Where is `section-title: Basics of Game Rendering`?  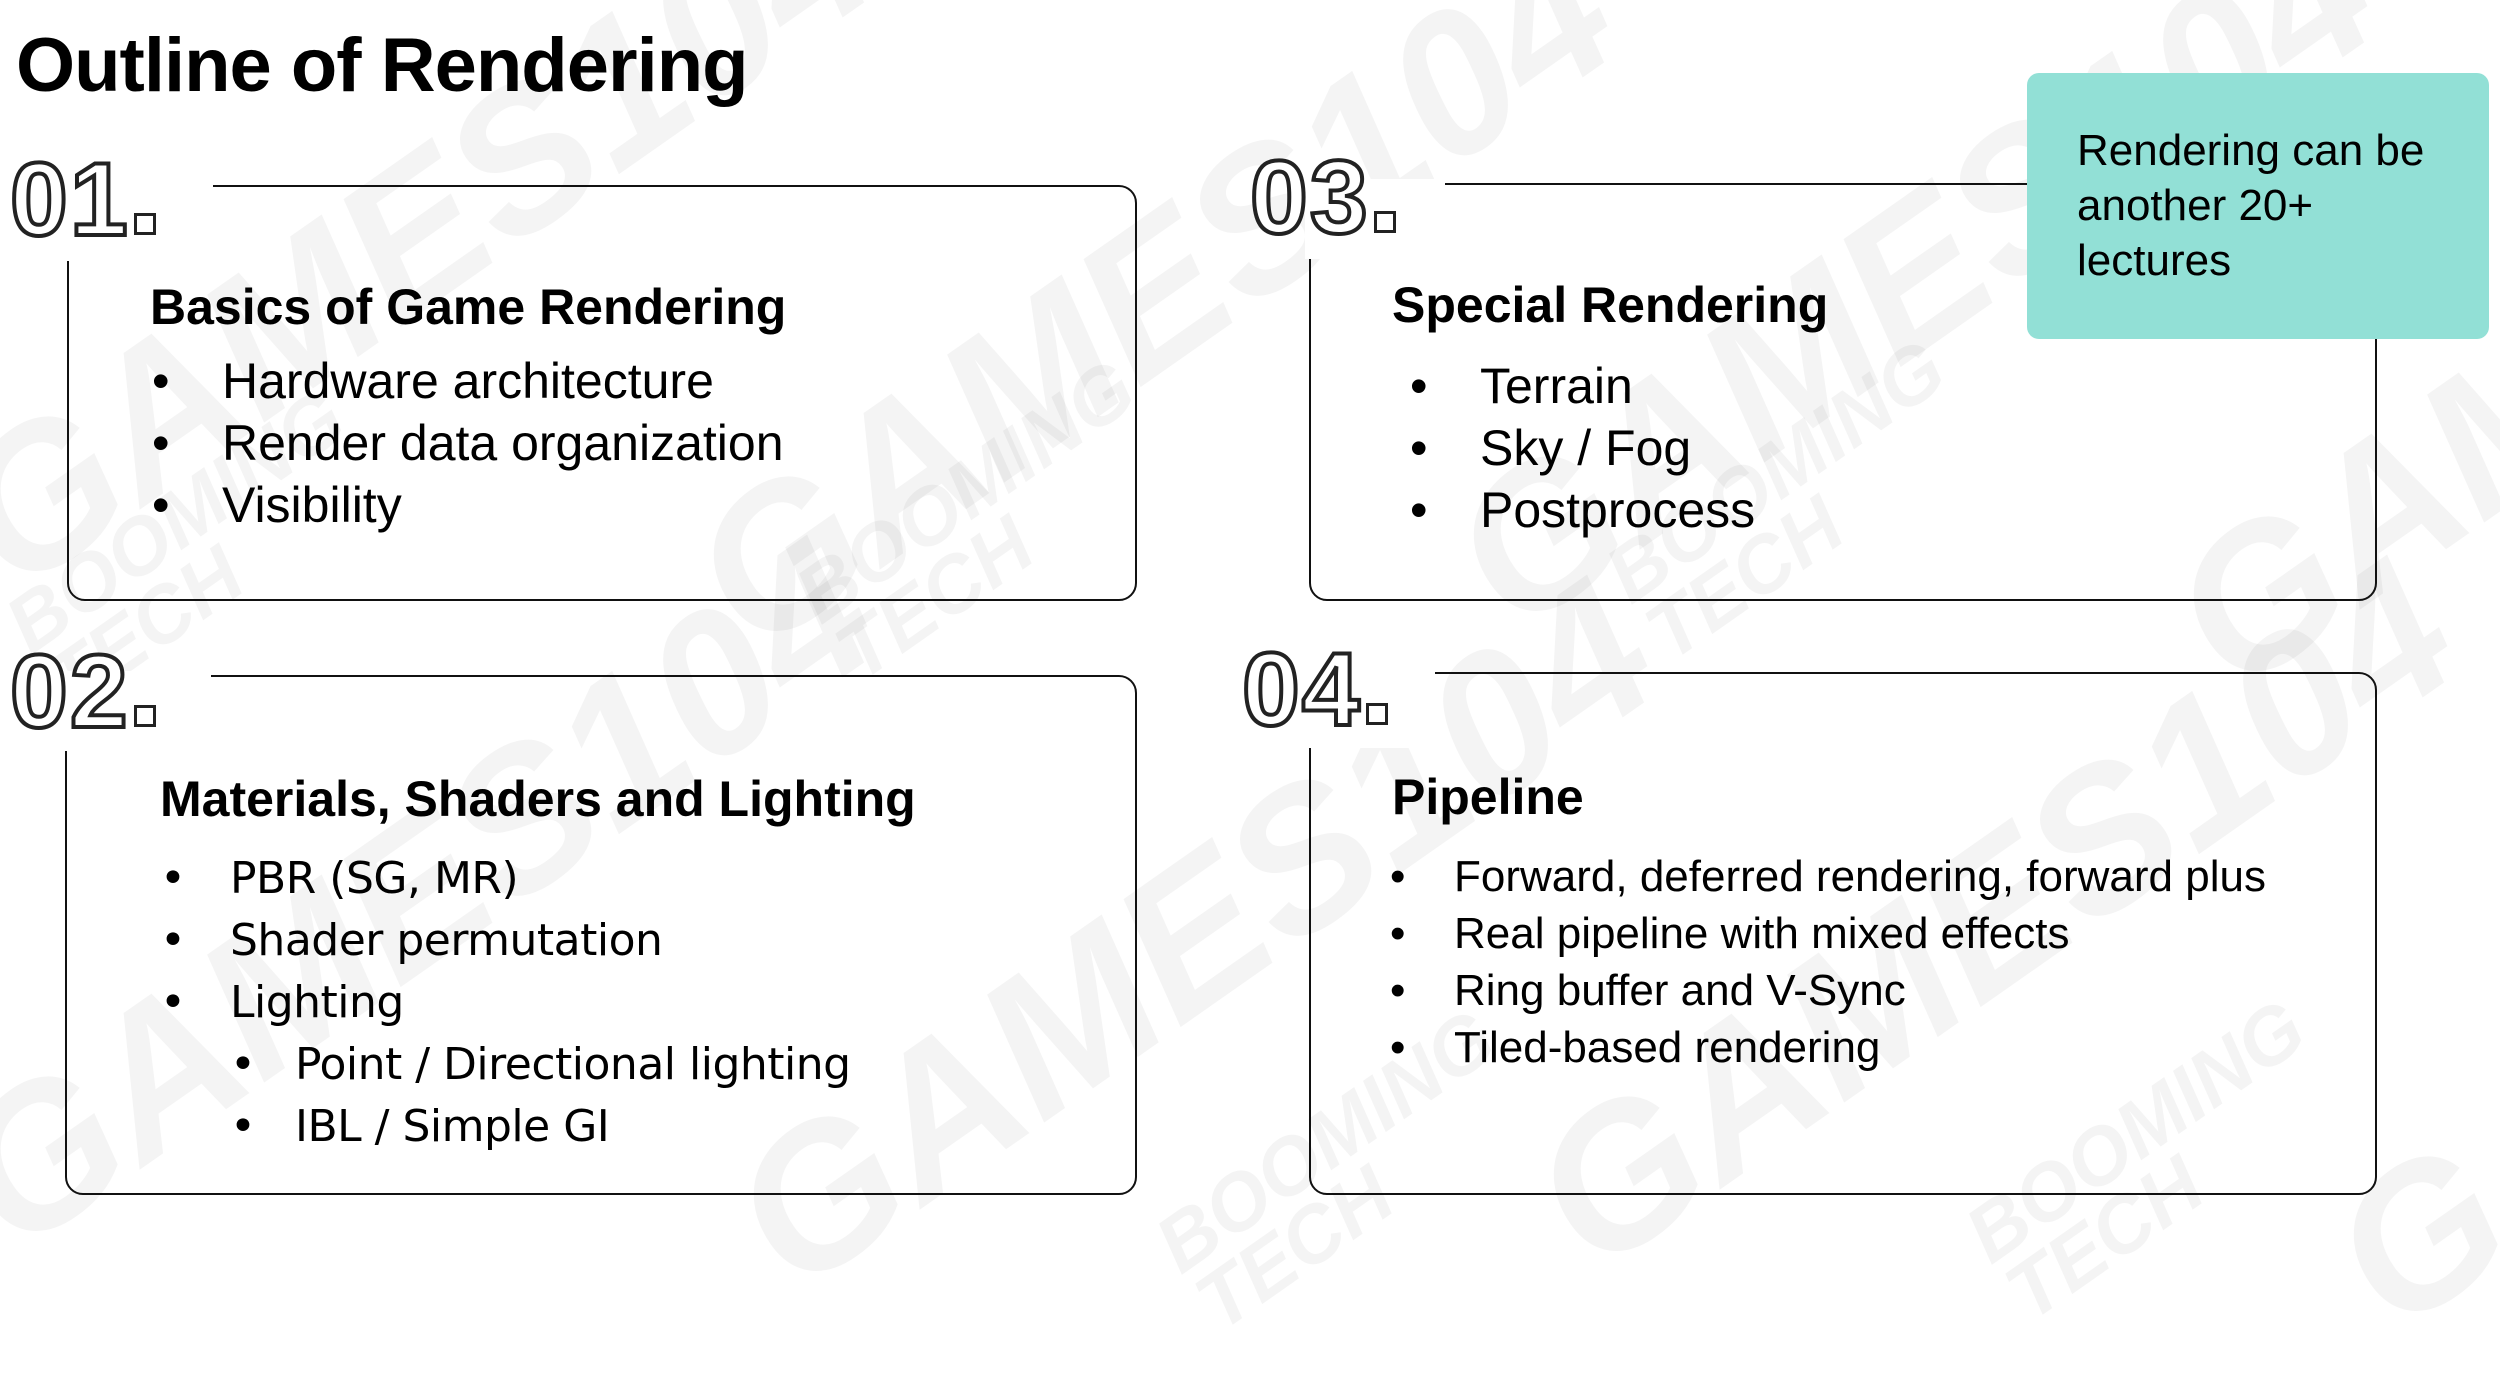 section-title: Basics of Game Rendering is located at coordinates (468, 307).